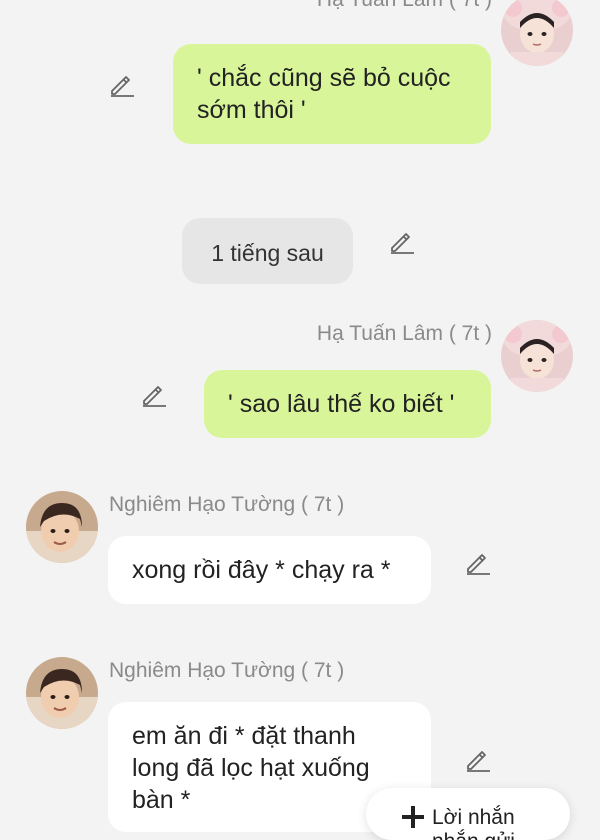 The height and width of the screenshot is (840, 600). I want to click on time-separator: 1 tiếng sau, so click(267, 251).